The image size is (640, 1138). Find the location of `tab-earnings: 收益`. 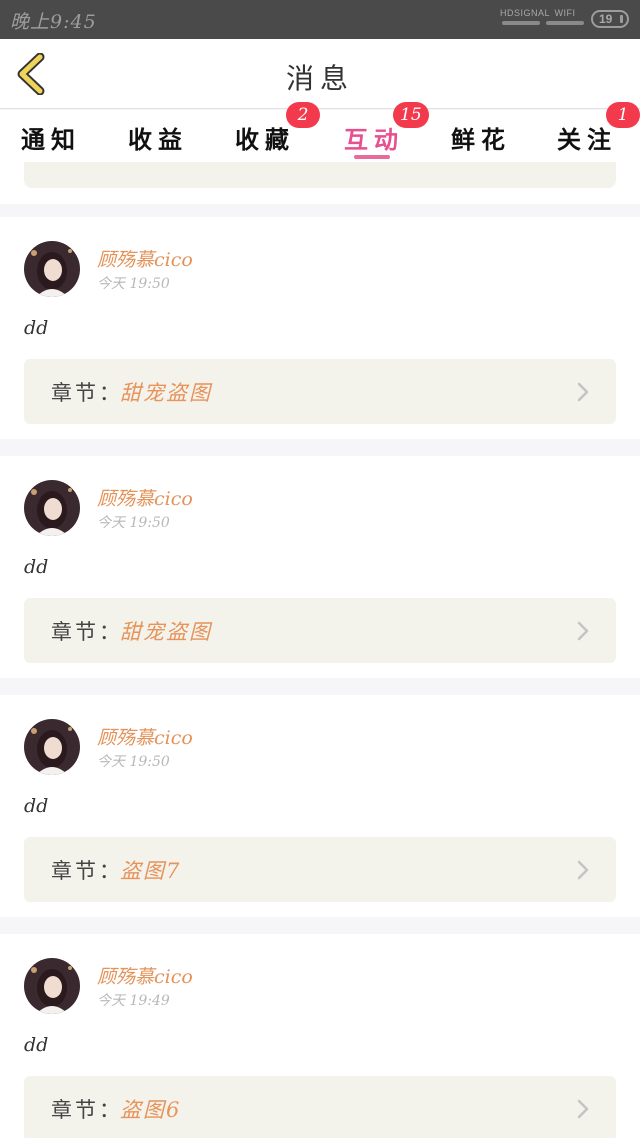

tab-earnings: 收益 is located at coordinates (158, 137).